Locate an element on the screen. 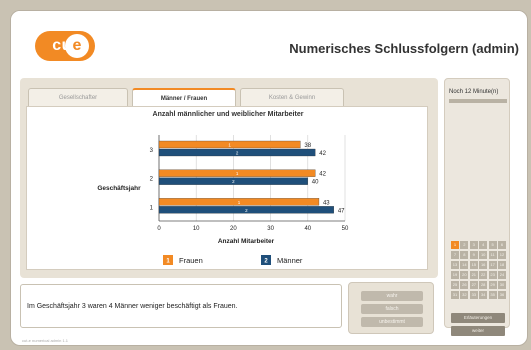 This screenshot has height=350, width=531. question-number-cell: 13 is located at coordinates (455, 265).